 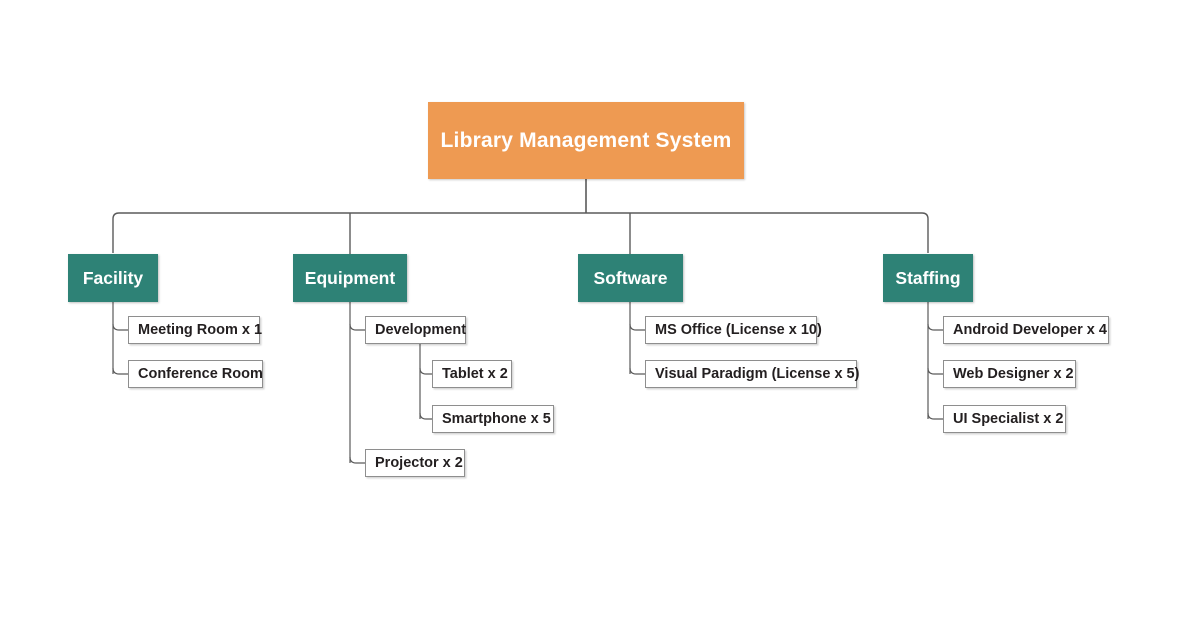 I want to click on leaf-node-projector-x-2: Projector x 2, so click(x=415, y=463).